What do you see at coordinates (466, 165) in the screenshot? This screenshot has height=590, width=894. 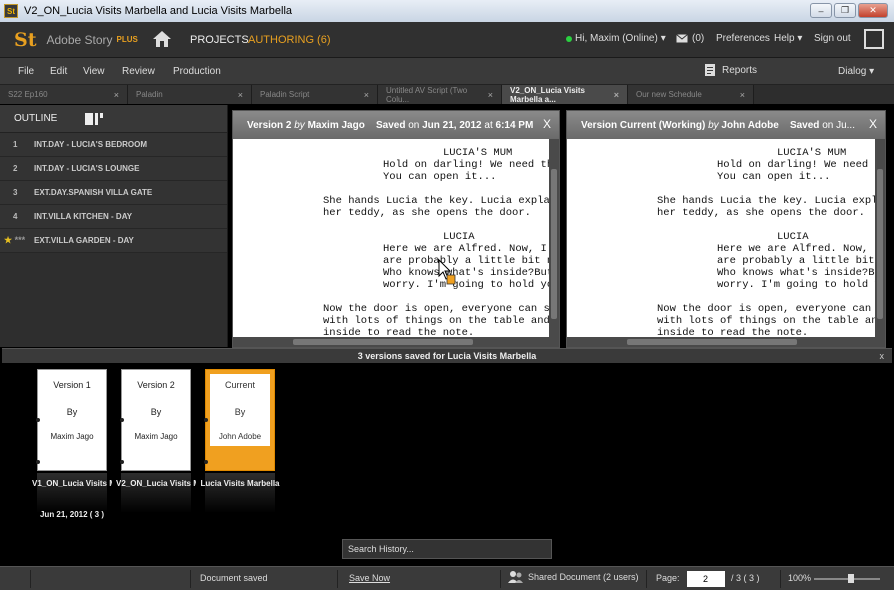 I see `dialogue-line: Hold on darling! We need the` at bounding box center [466, 165].